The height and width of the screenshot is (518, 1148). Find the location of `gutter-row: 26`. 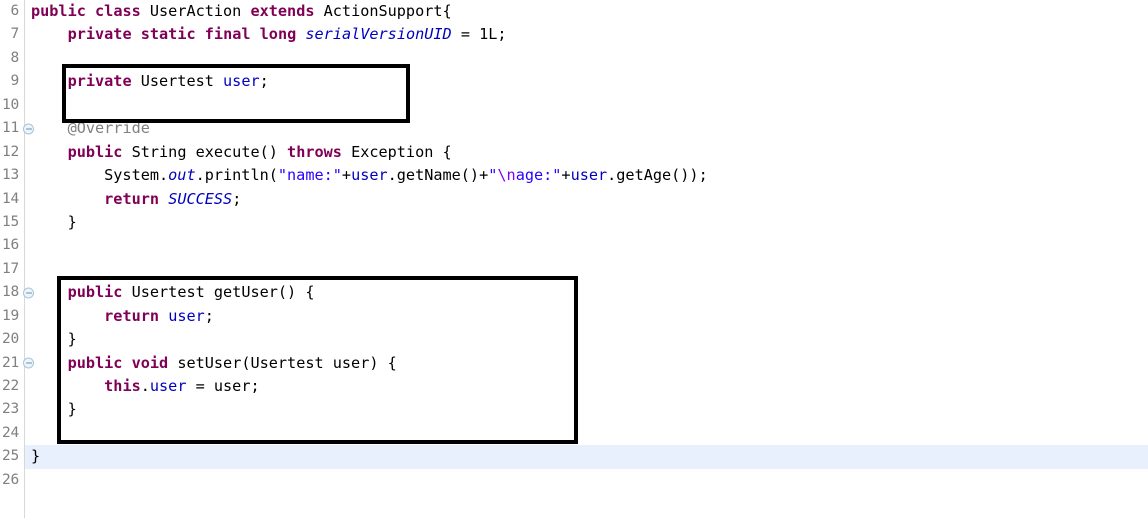

gutter-row: 26 is located at coordinates (12, 480).